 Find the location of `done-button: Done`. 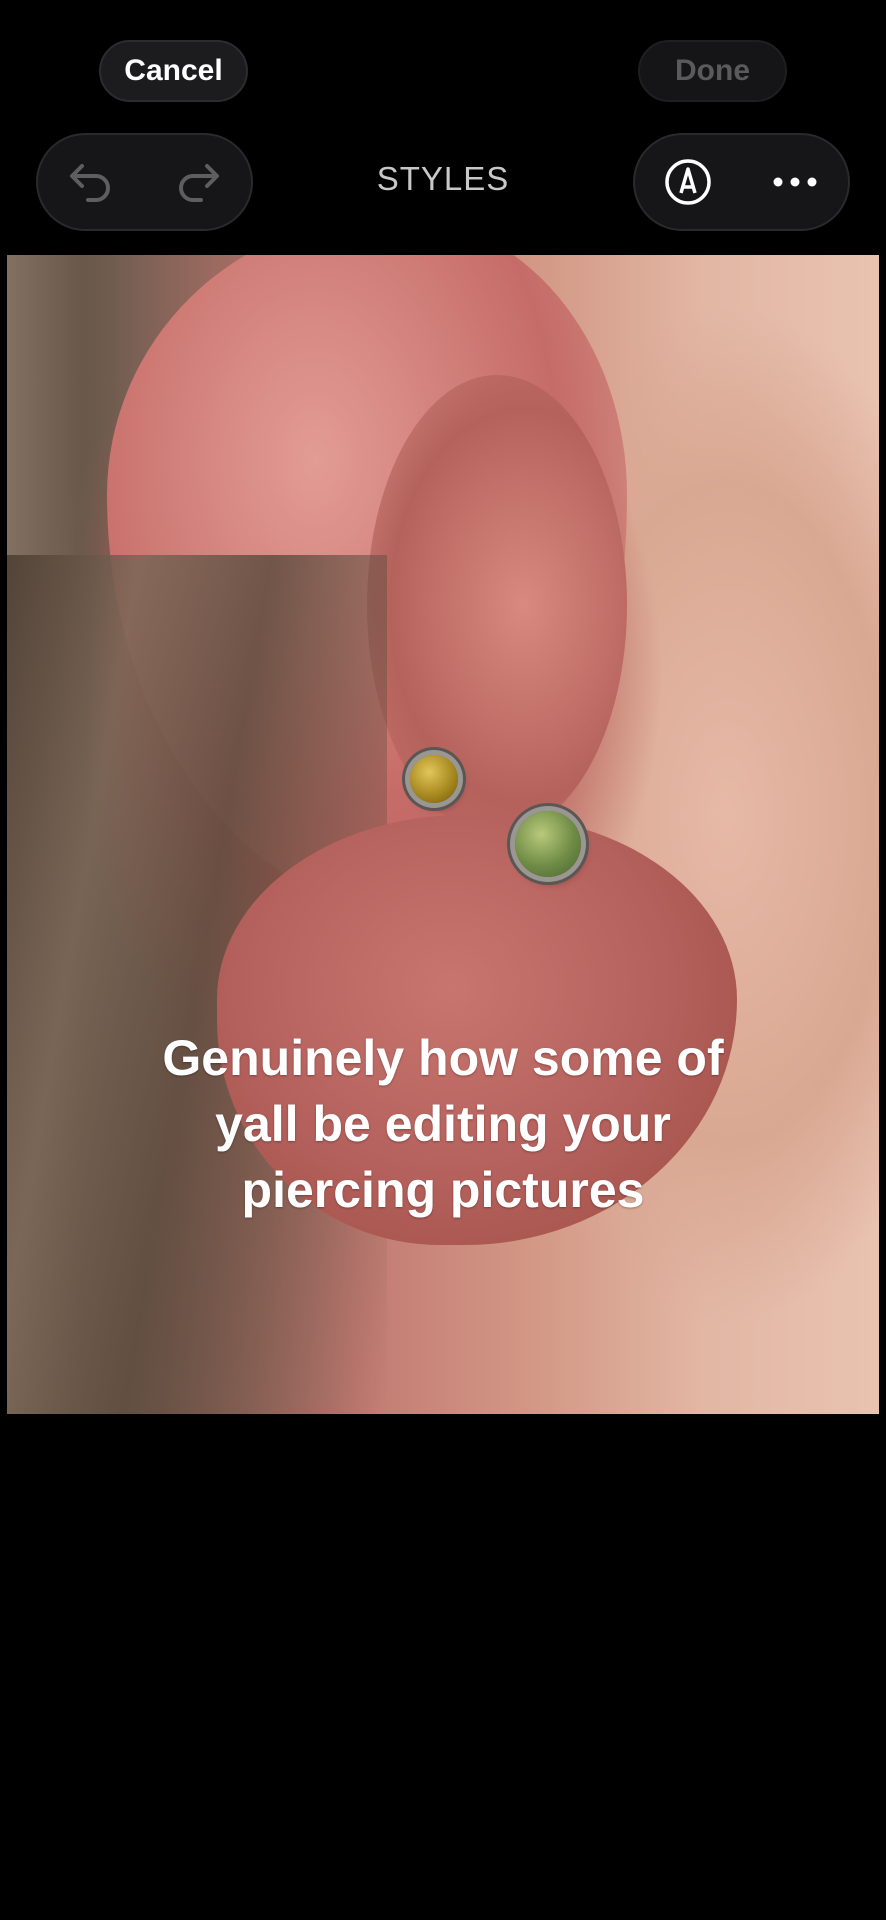

done-button: Done is located at coordinates (712, 71).